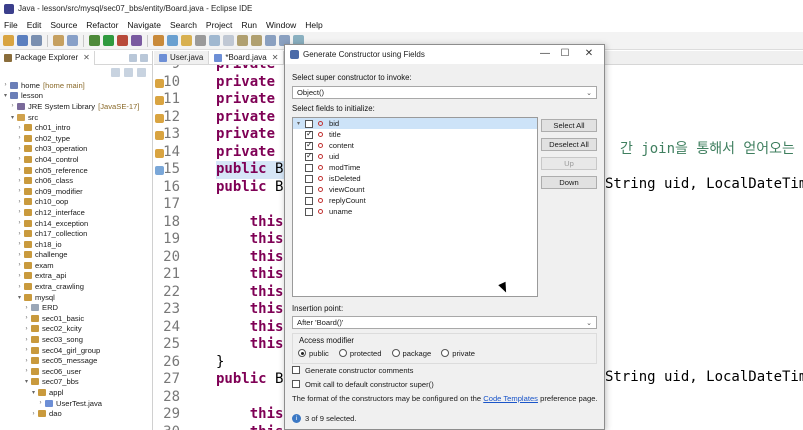 The image size is (803, 430). What do you see at coordinates (77, 339) in the screenshot?
I see `tree-item: › sec03_song` at bounding box center [77, 339].